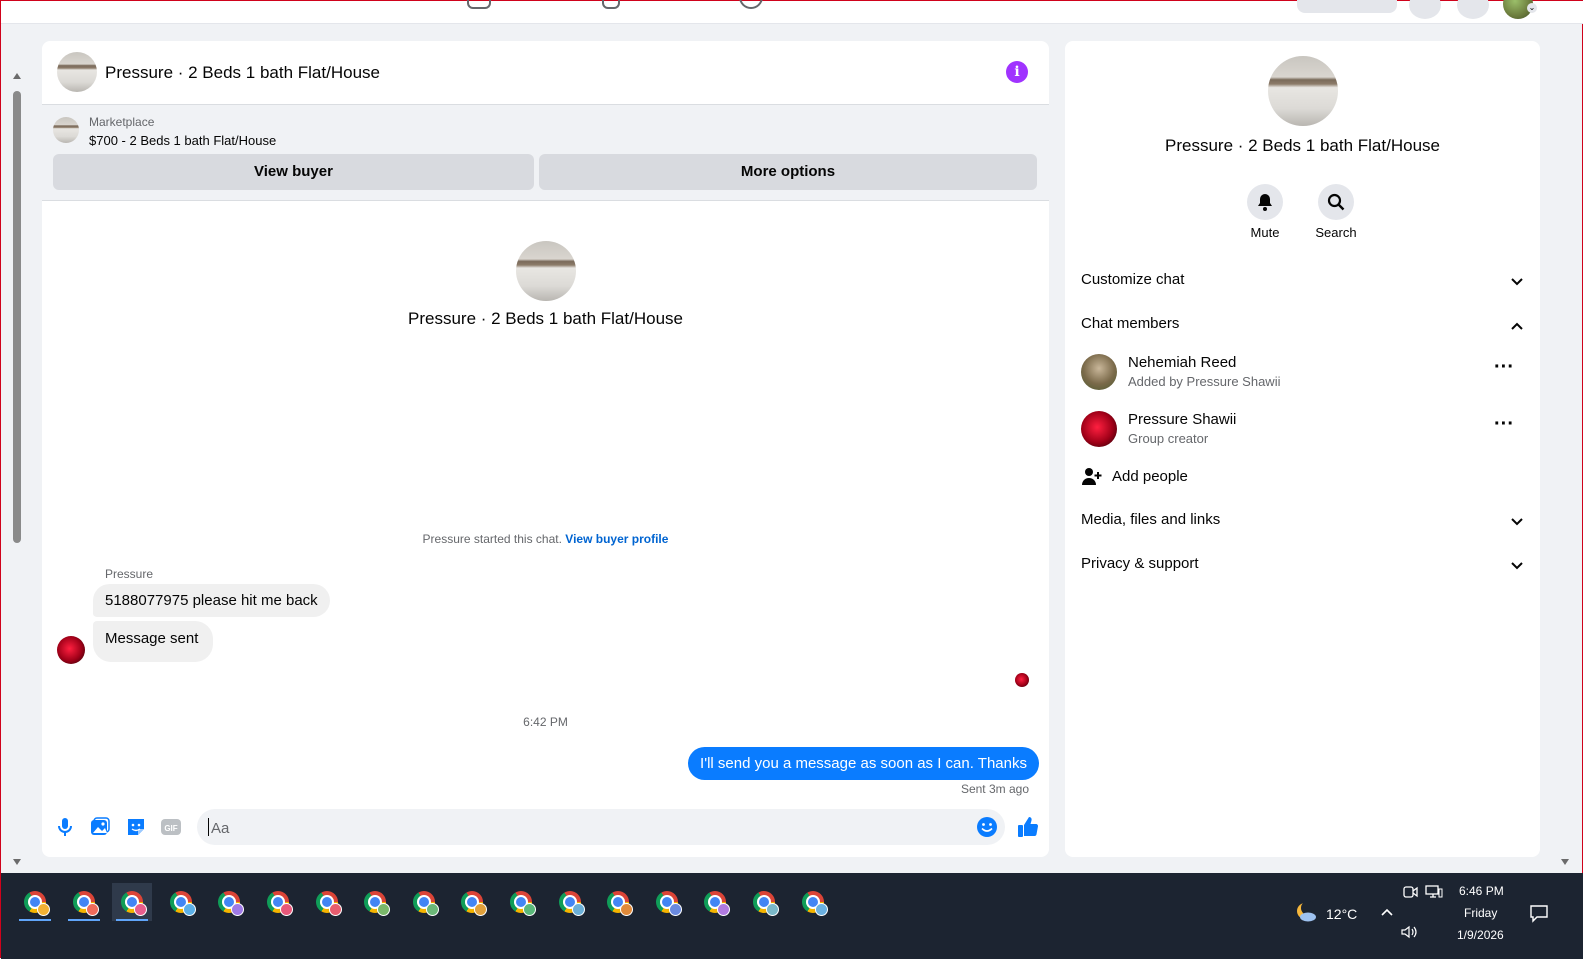 The image size is (1583, 959). What do you see at coordinates (211, 600) in the screenshot?
I see `incoming-message: 5188077975 please hit me back` at bounding box center [211, 600].